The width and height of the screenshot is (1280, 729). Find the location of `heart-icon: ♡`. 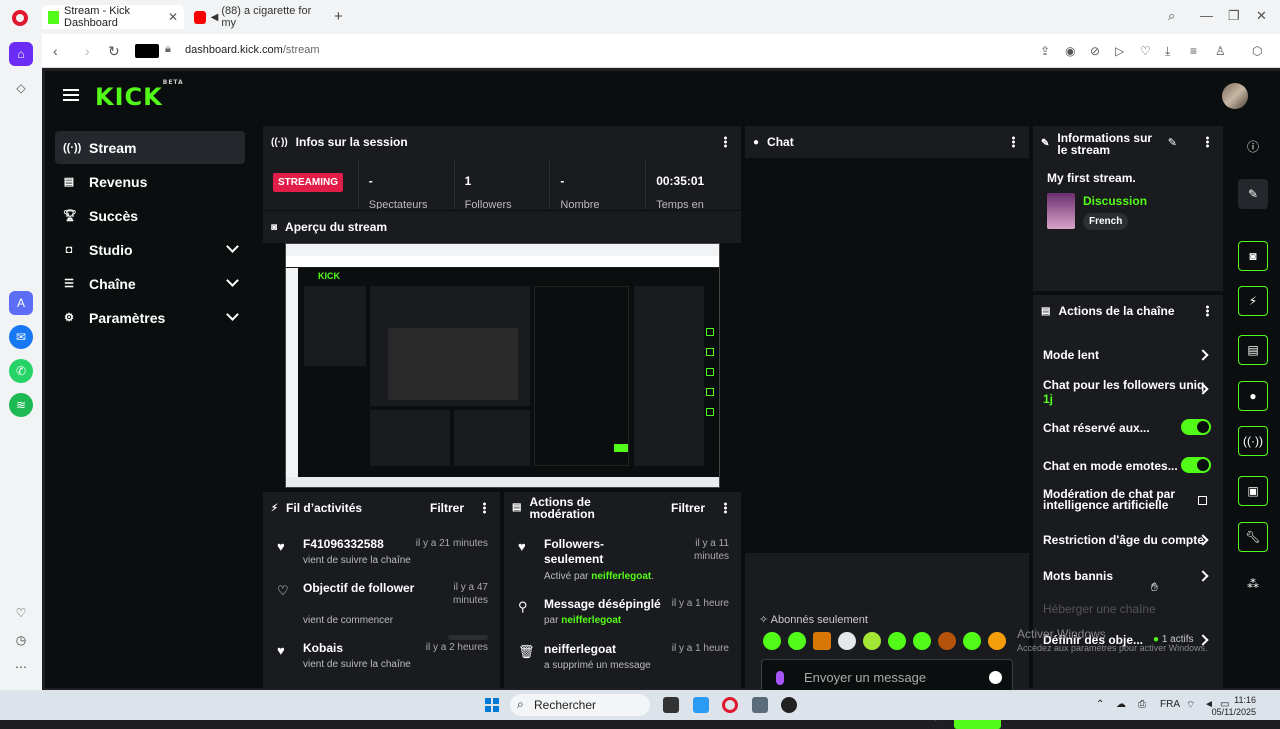

heart-icon: ♡ is located at coordinates (1145, 51).